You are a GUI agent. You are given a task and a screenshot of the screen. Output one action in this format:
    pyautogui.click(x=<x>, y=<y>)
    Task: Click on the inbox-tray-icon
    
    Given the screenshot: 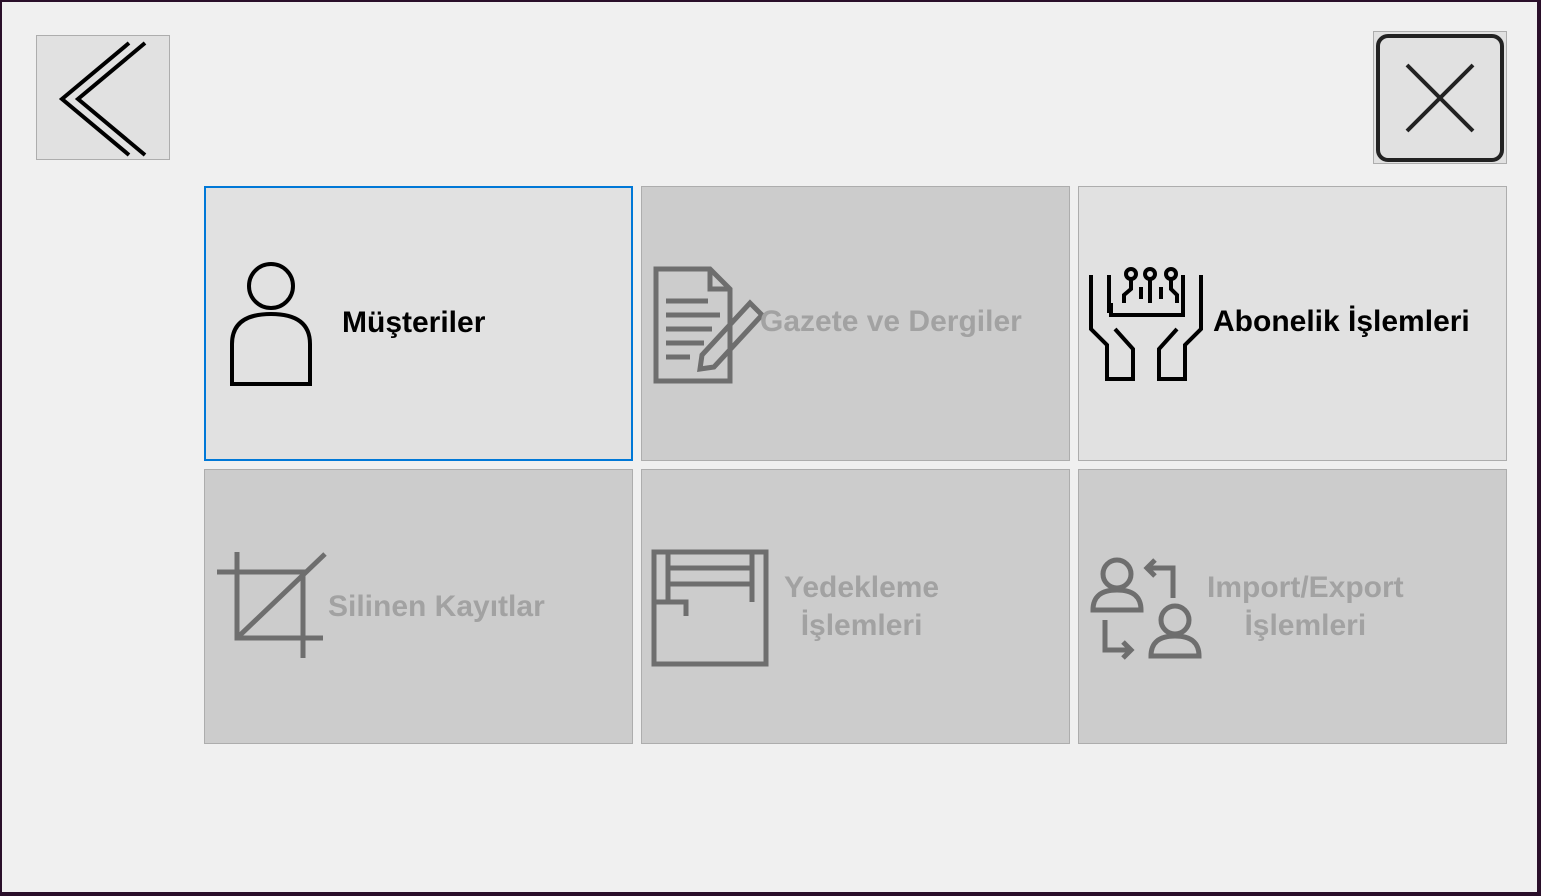 What is the action you would take?
    pyautogui.click(x=710, y=608)
    